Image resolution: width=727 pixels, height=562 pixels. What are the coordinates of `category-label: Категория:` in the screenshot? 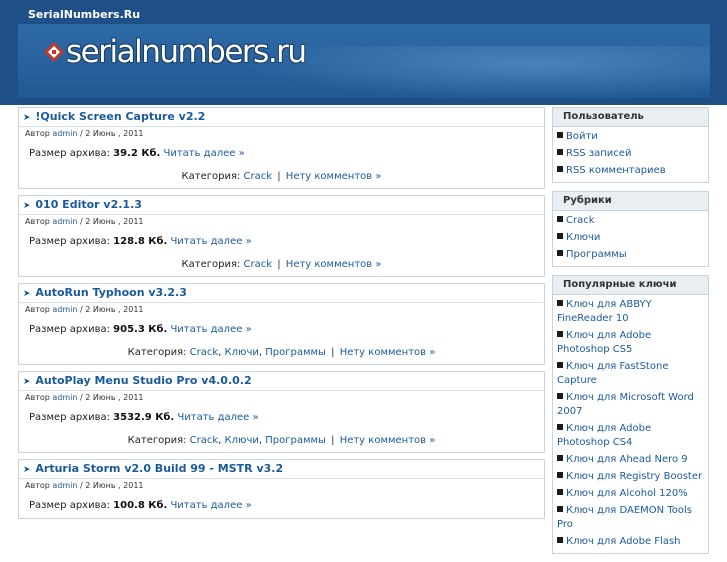 It's located at (211, 264).